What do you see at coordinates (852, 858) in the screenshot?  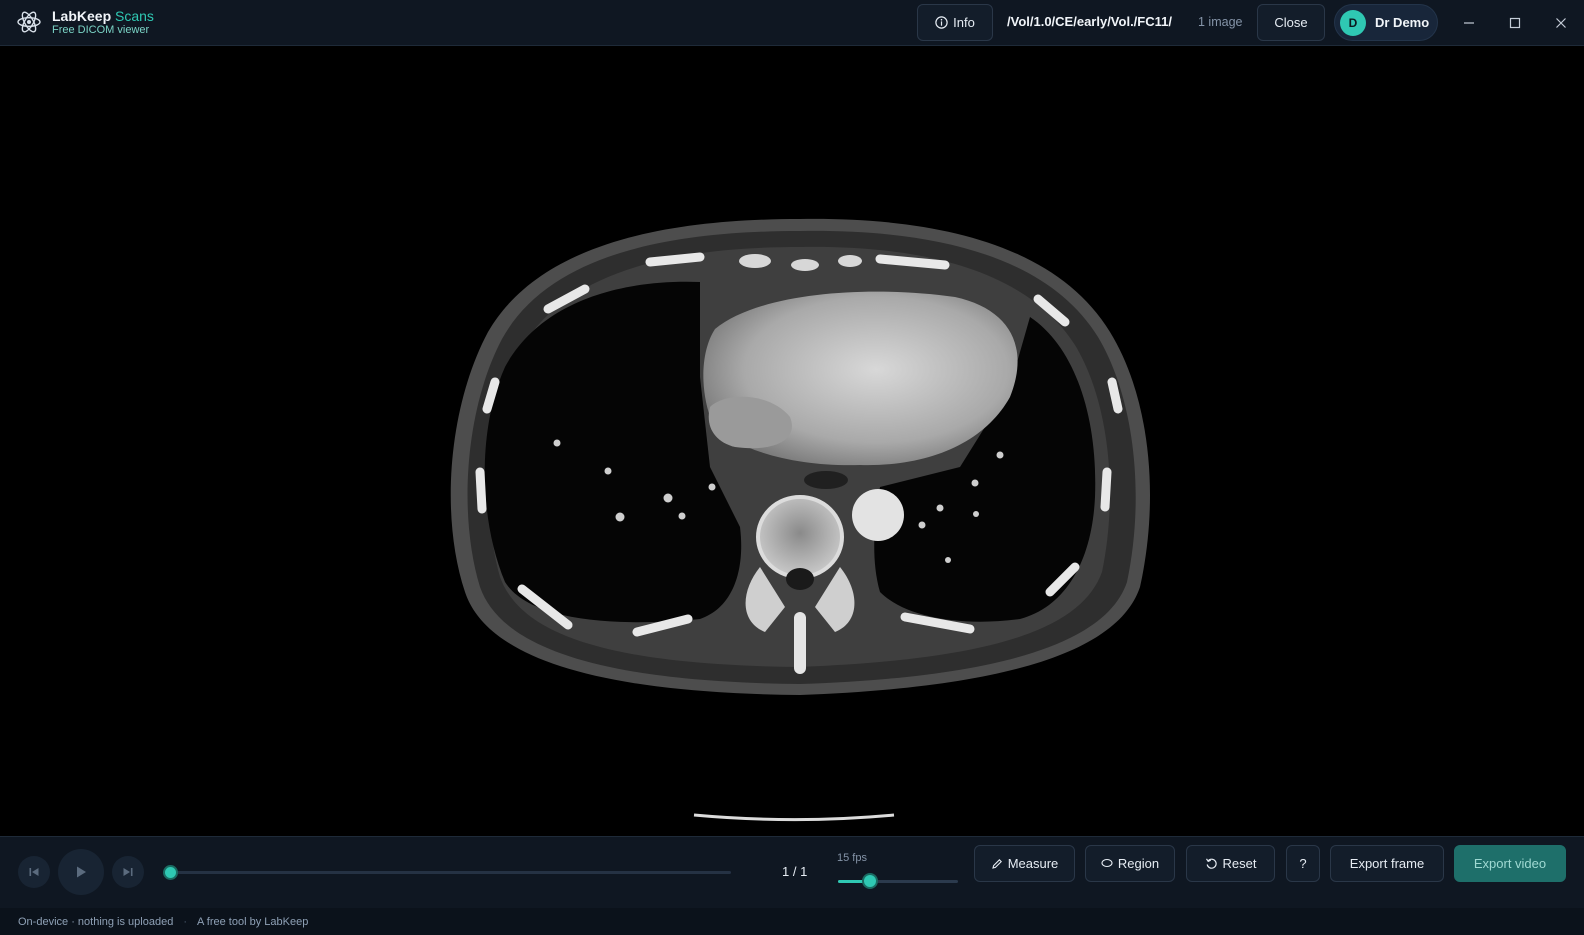 I see `fps-label: 15 fps` at bounding box center [852, 858].